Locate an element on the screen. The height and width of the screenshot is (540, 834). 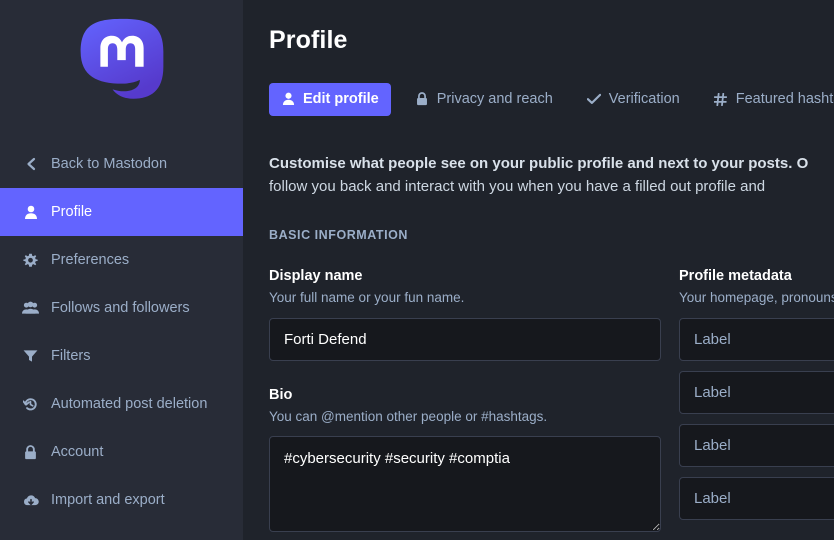
tab-verification: Verification is located at coordinates (633, 99).